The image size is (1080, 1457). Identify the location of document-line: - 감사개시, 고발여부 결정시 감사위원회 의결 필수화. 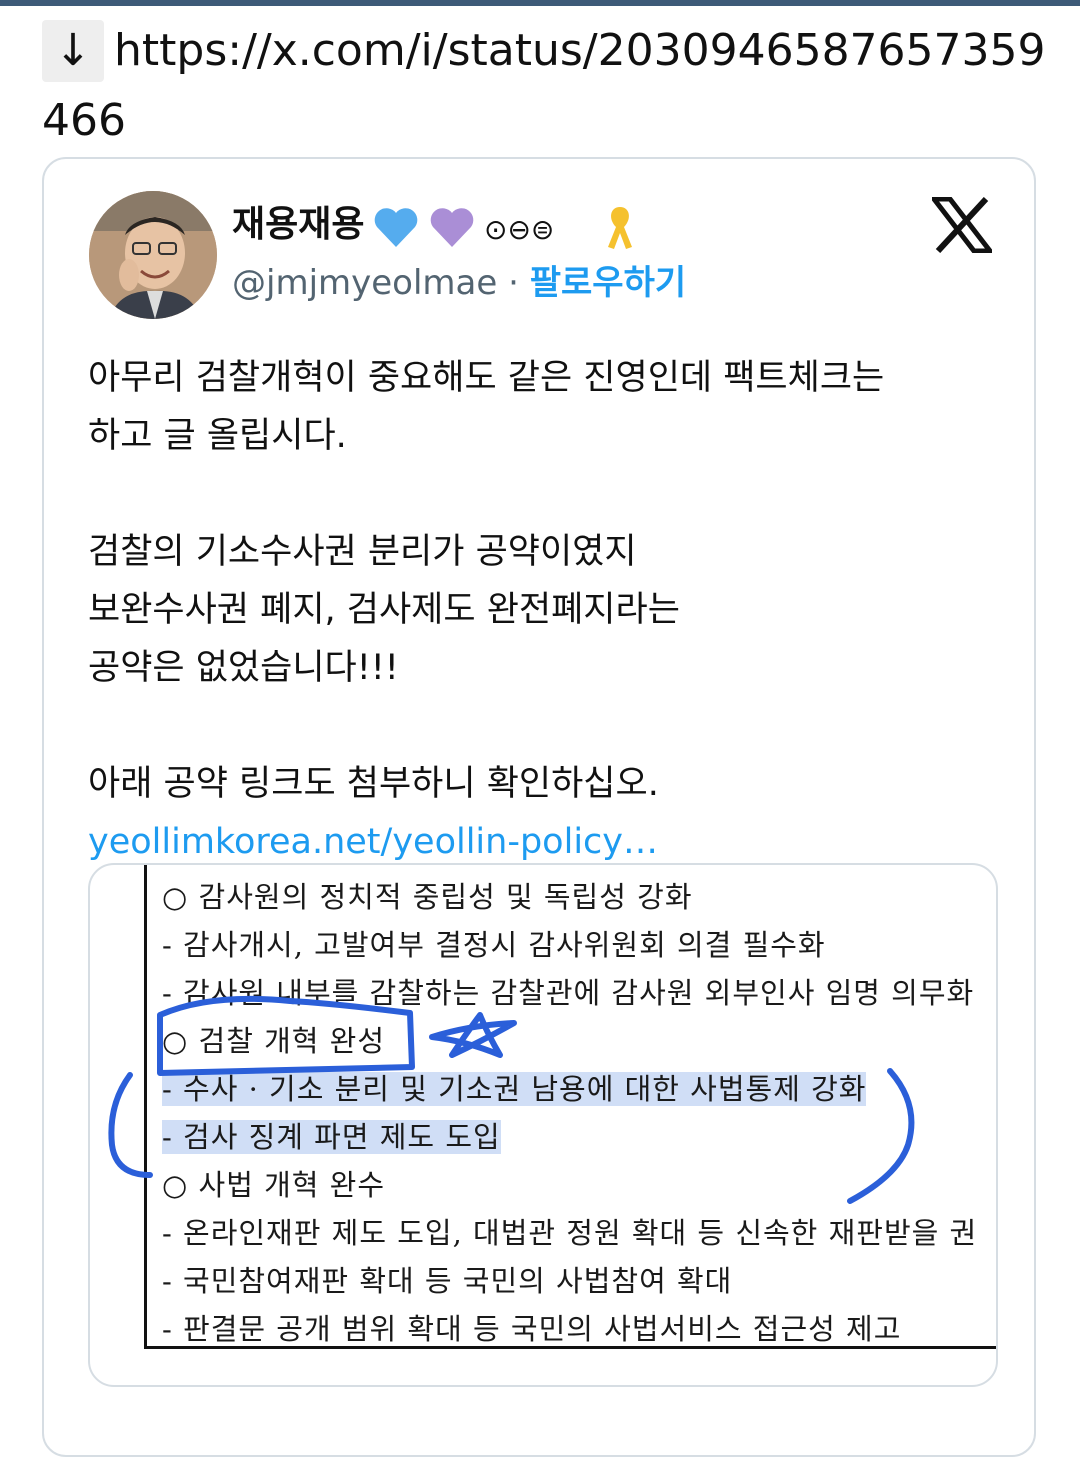
(494, 945).